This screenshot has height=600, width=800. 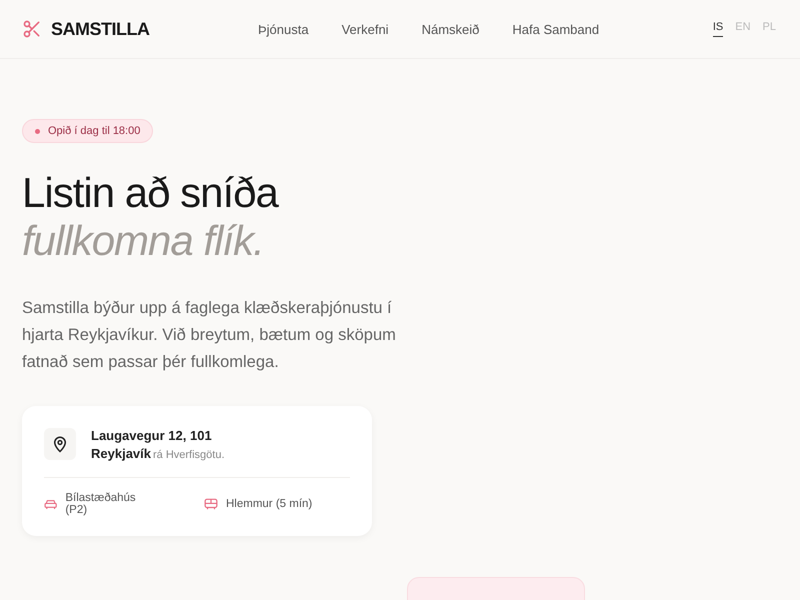 What do you see at coordinates (283, 29) in the screenshot?
I see `nav-link: Þjónusta` at bounding box center [283, 29].